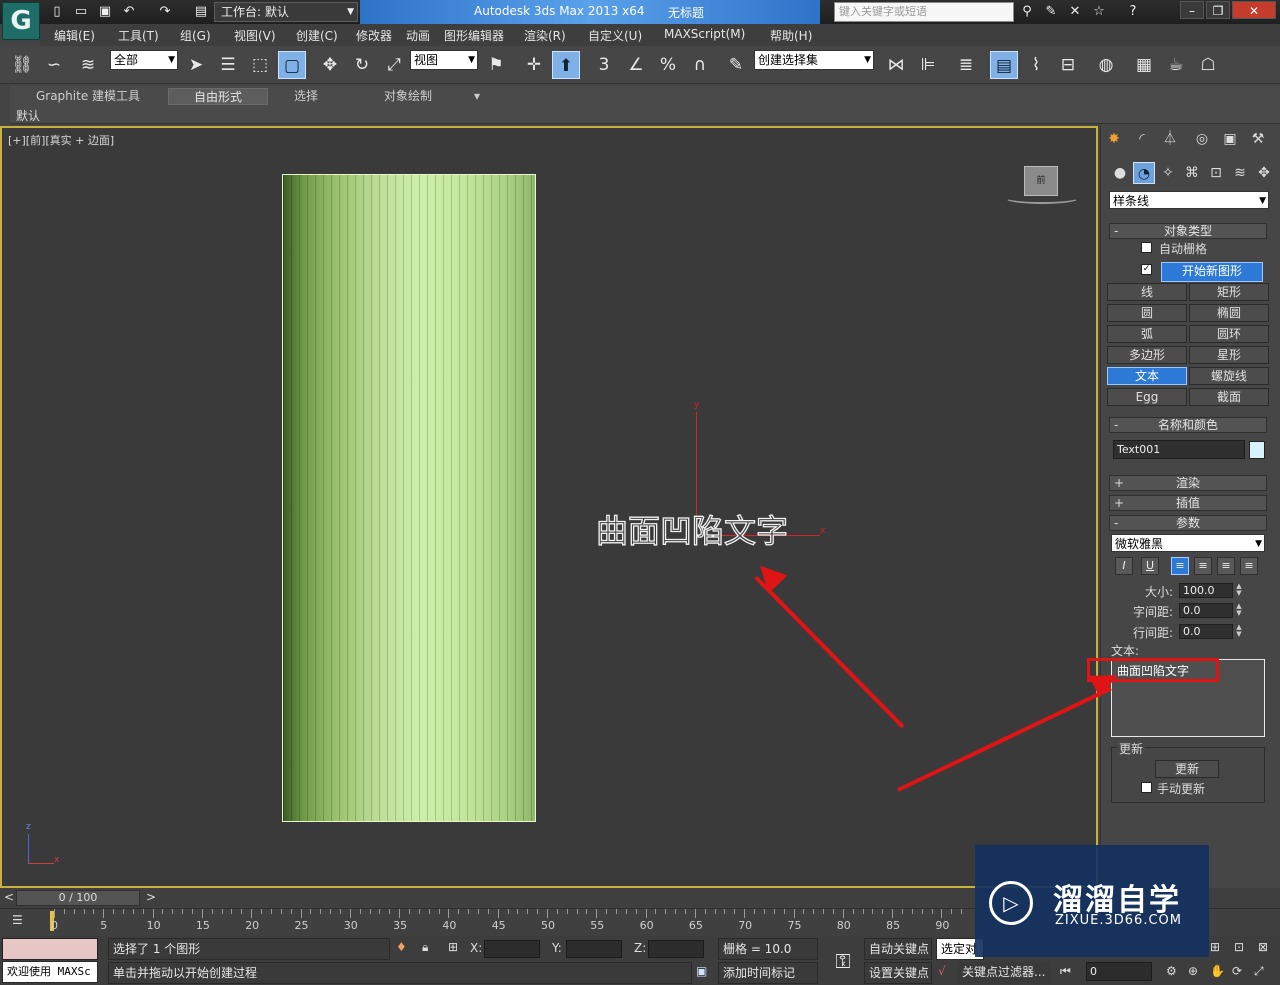  Describe the element at coordinates (1075, 12) in the screenshot. I see `communication-icon: ✕` at that location.